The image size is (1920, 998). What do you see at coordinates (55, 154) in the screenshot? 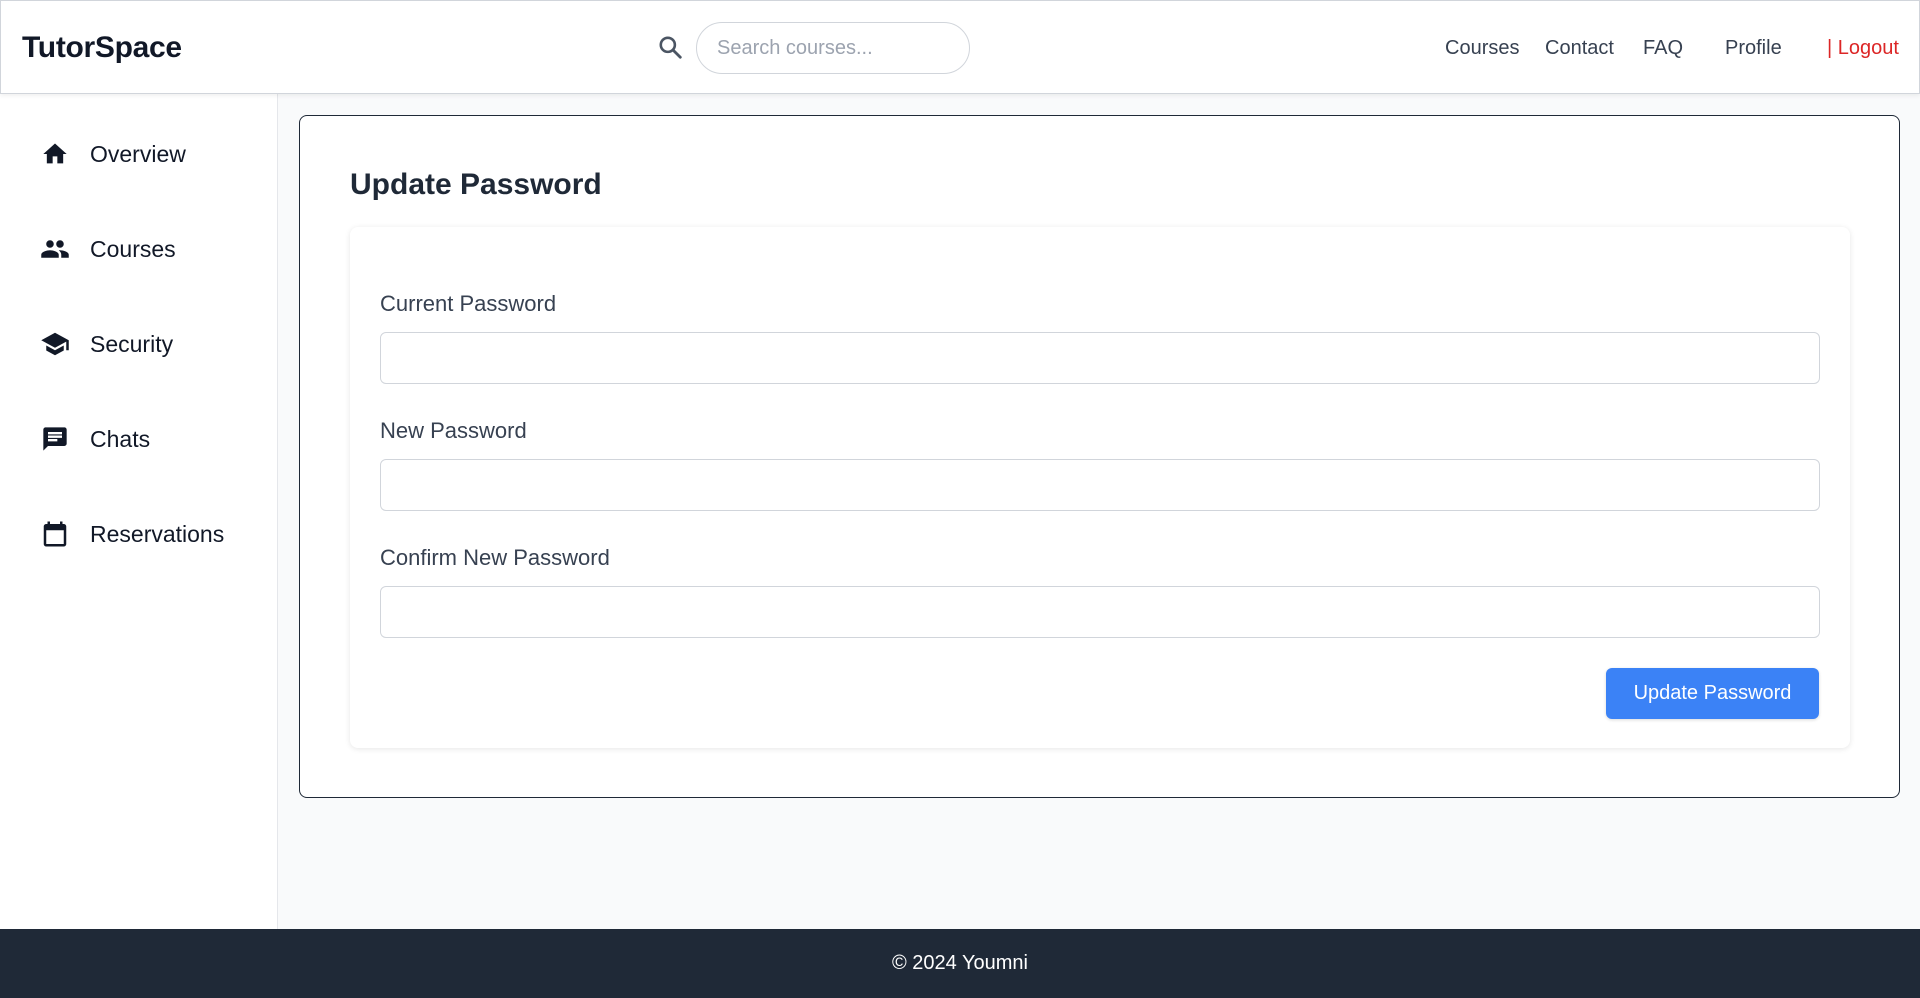
I see `home-icon` at bounding box center [55, 154].